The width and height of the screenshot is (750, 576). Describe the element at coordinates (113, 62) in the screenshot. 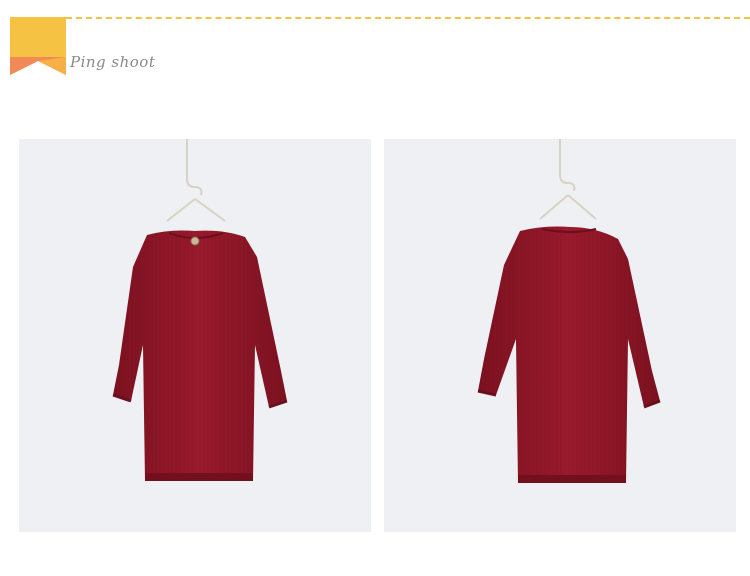

I see `section-title: Ping shoot` at that location.